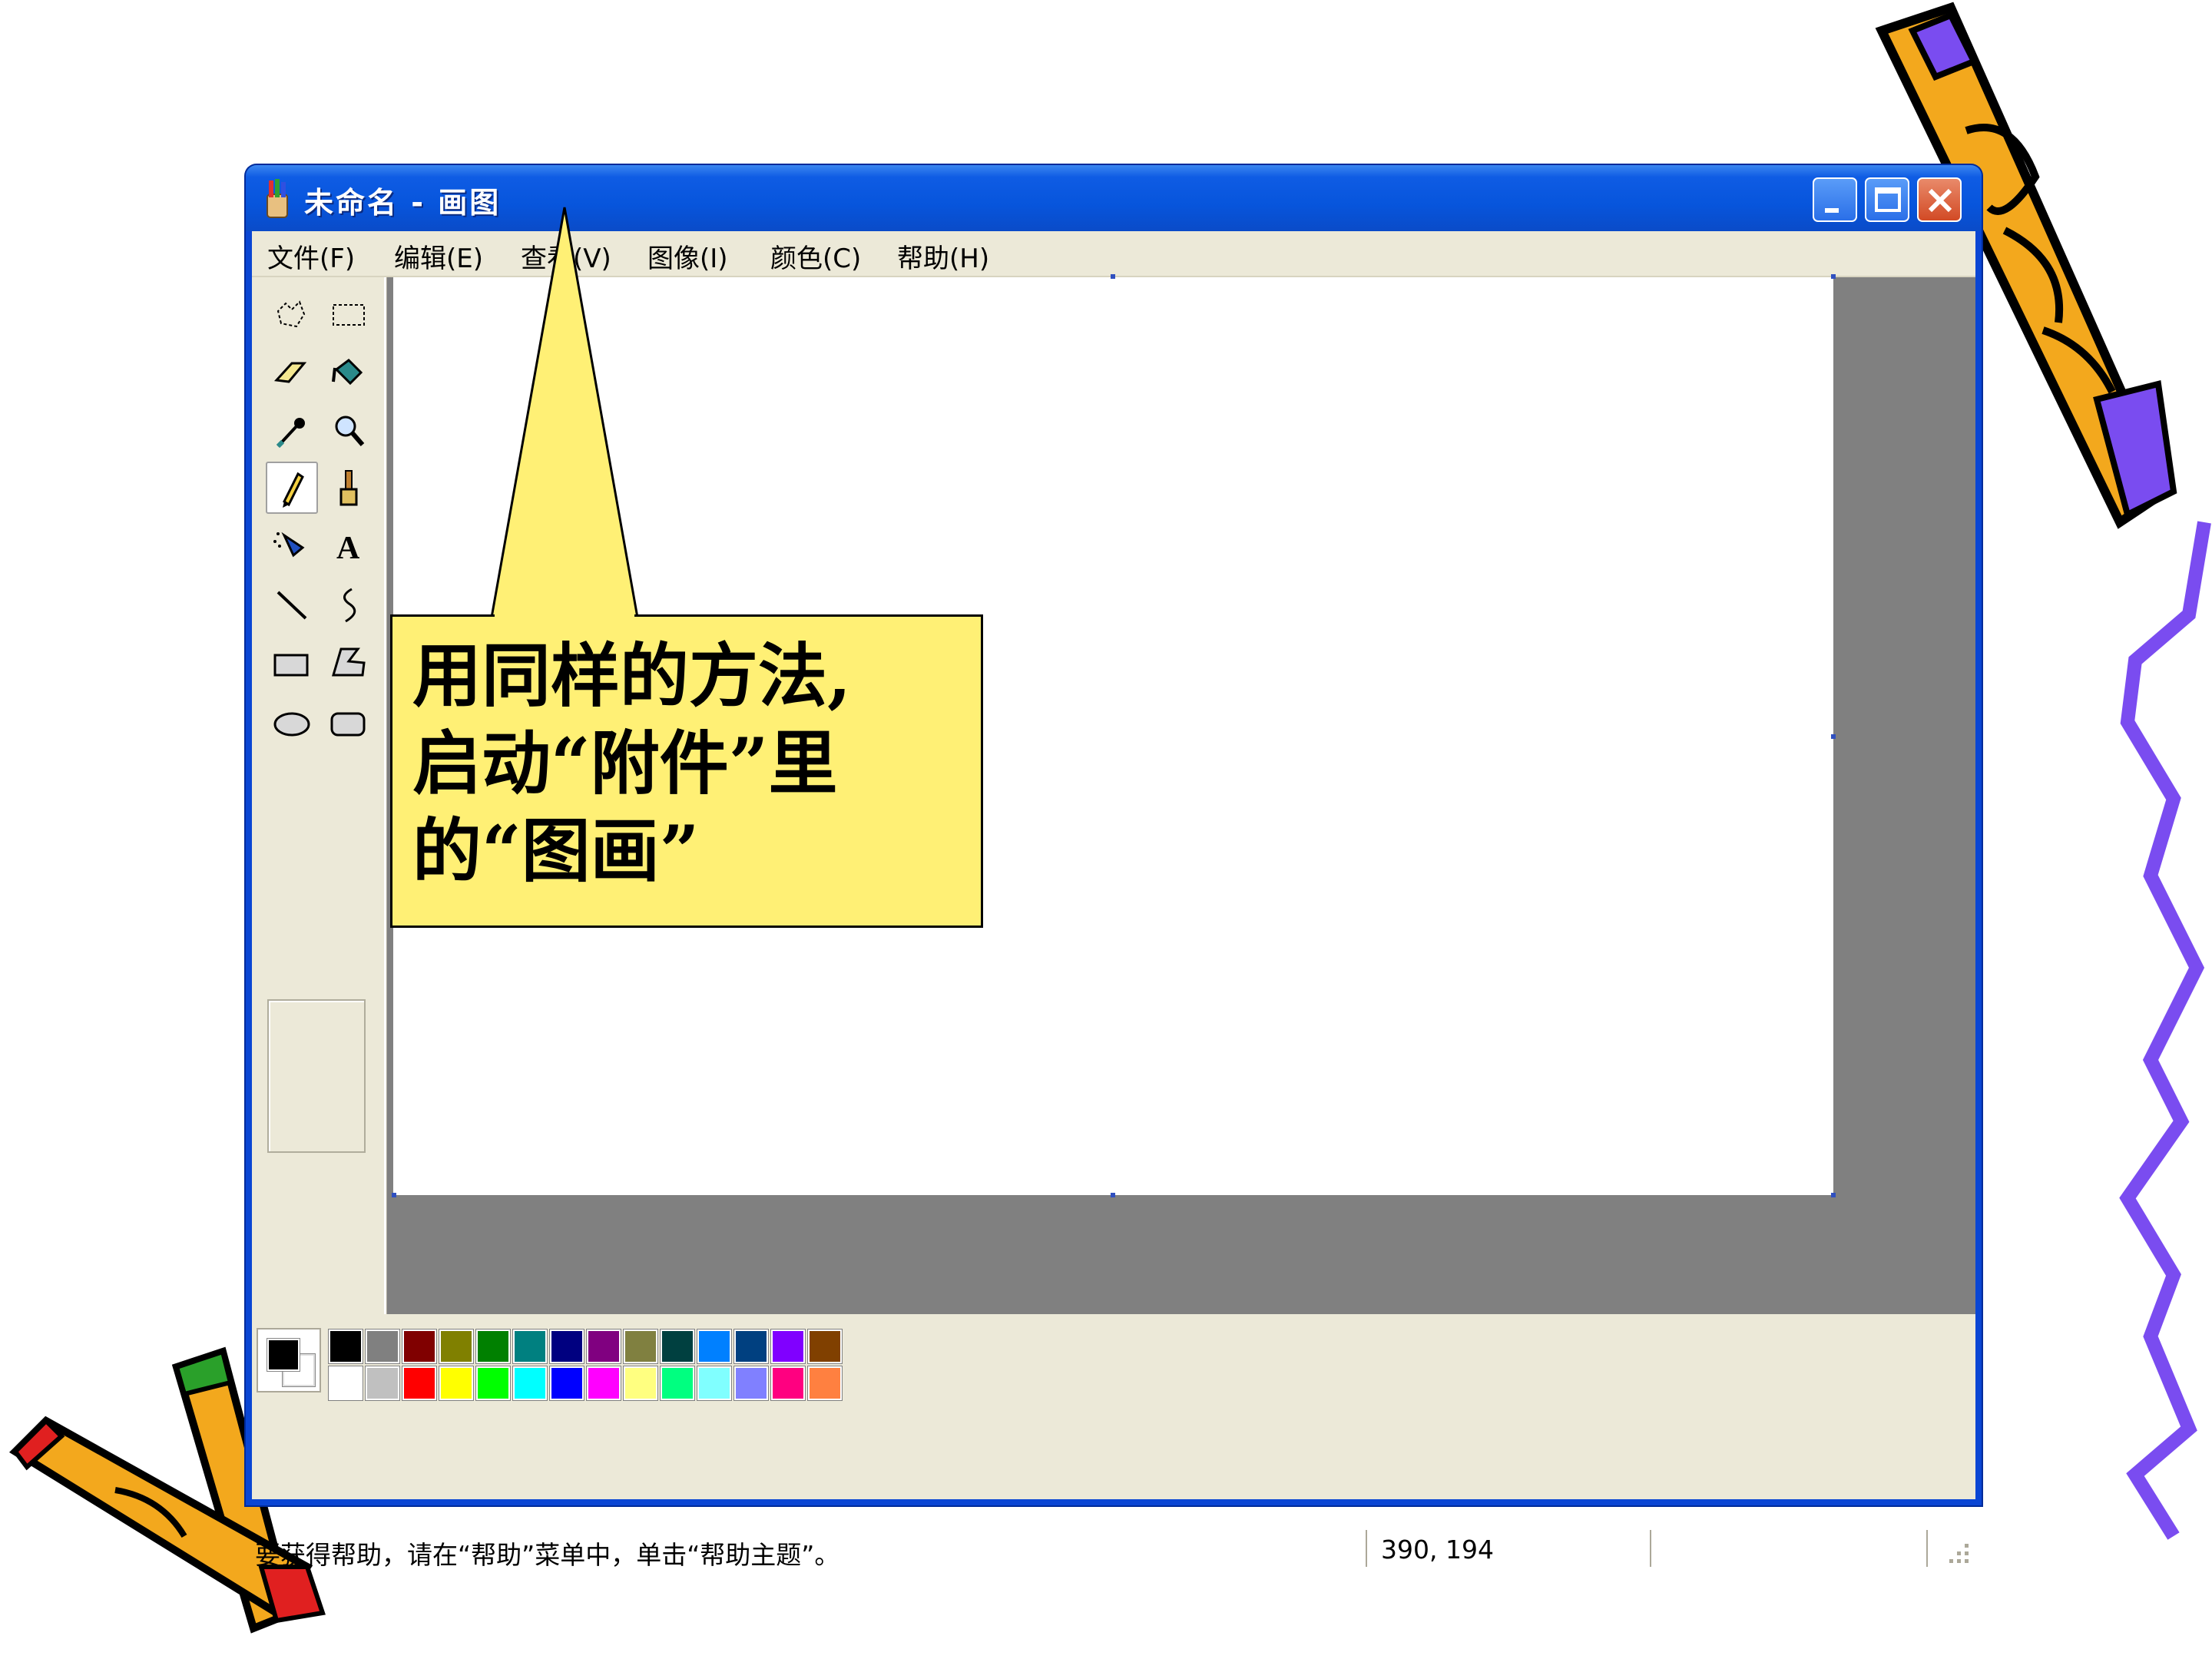  I want to click on callout-line-1: 用同样的方法,, so click(632, 676).